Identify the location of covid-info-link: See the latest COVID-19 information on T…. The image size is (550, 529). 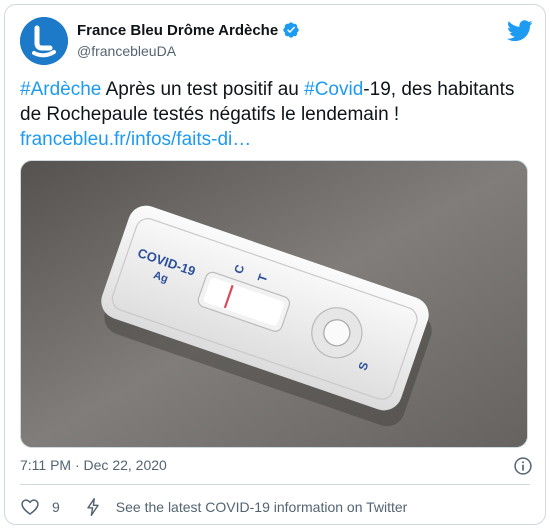
(262, 507).